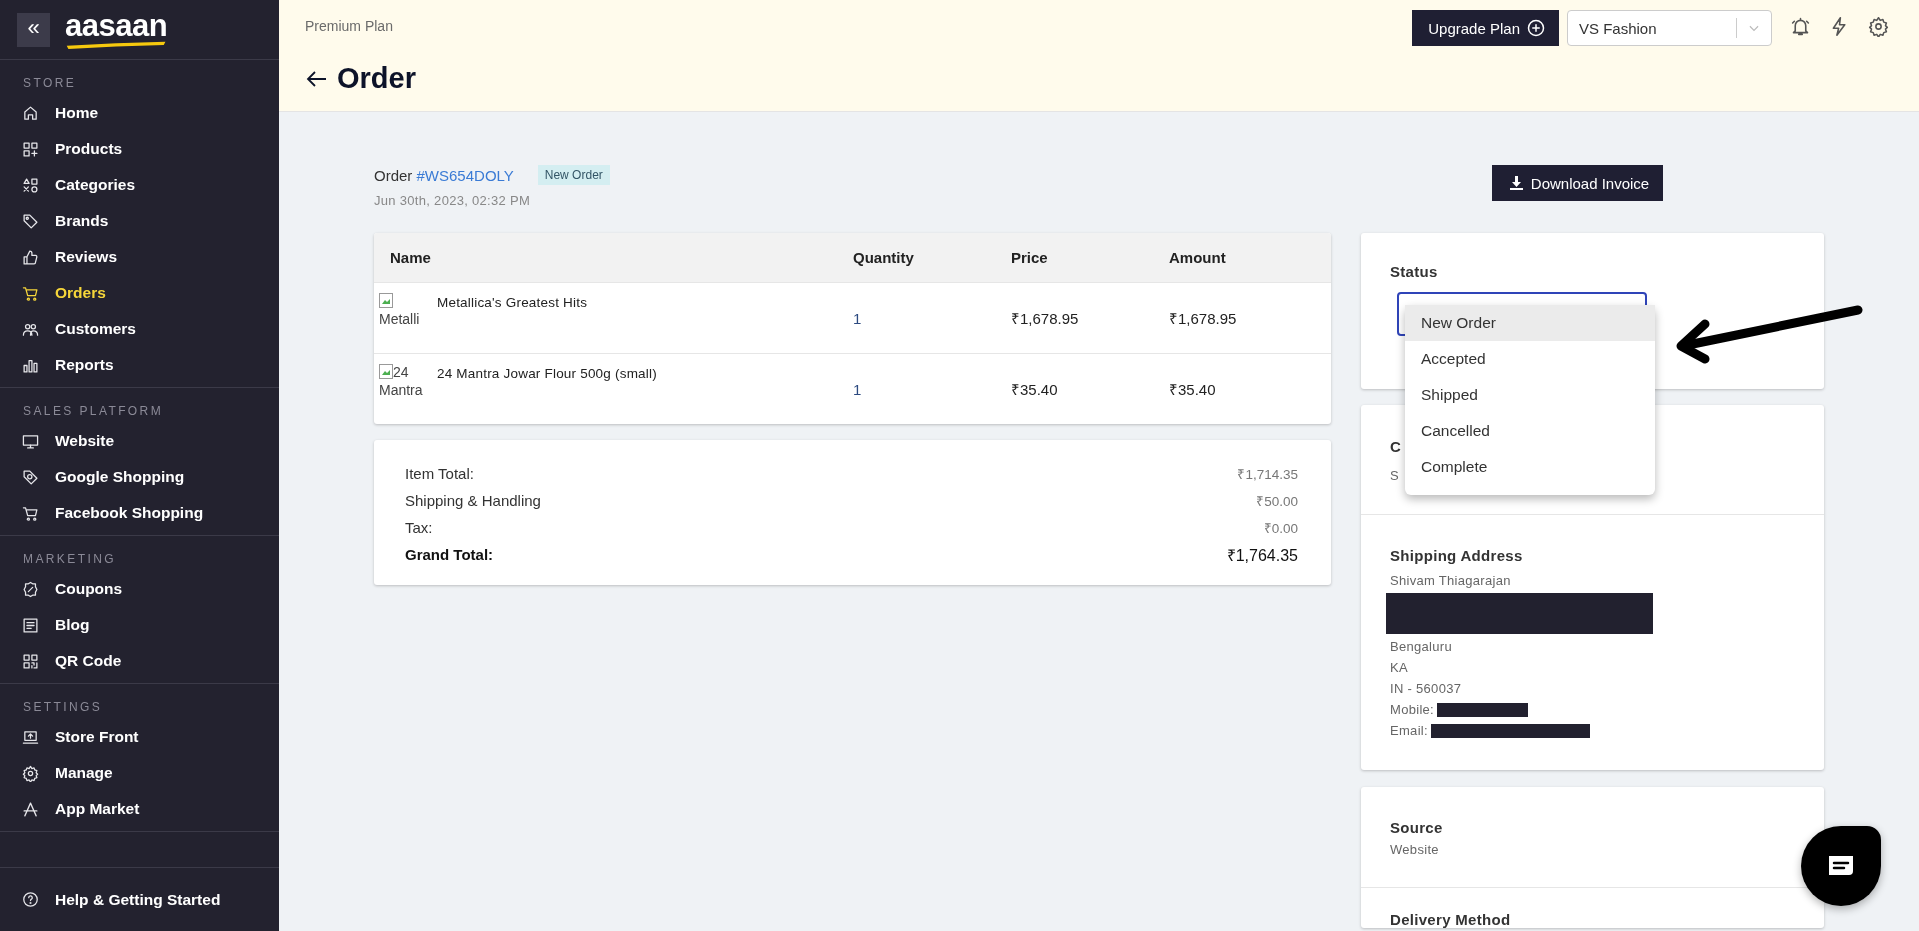  I want to click on address-line: KA, so click(1399, 668).